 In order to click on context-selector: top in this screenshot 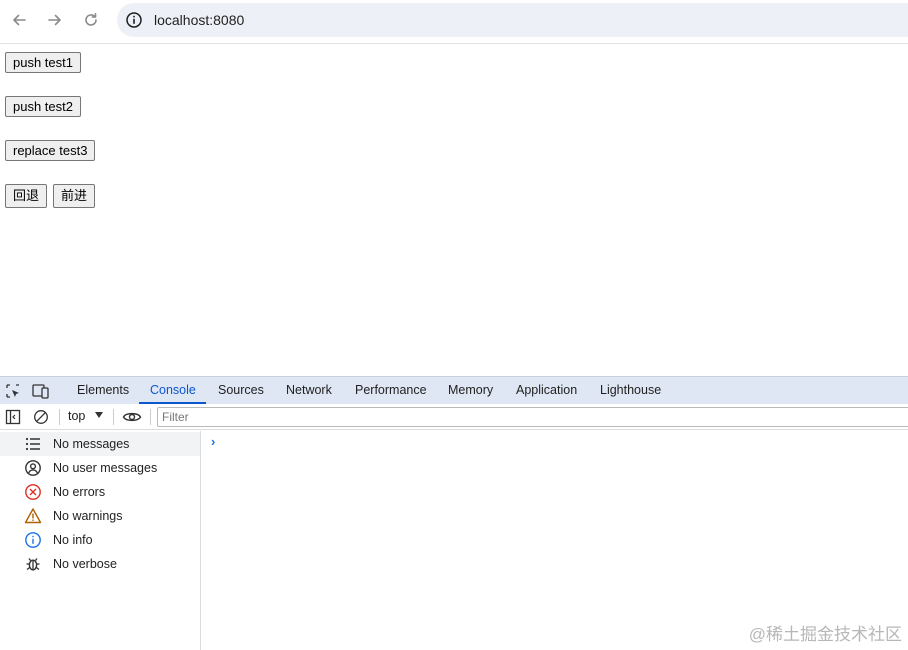, I will do `click(76, 416)`.